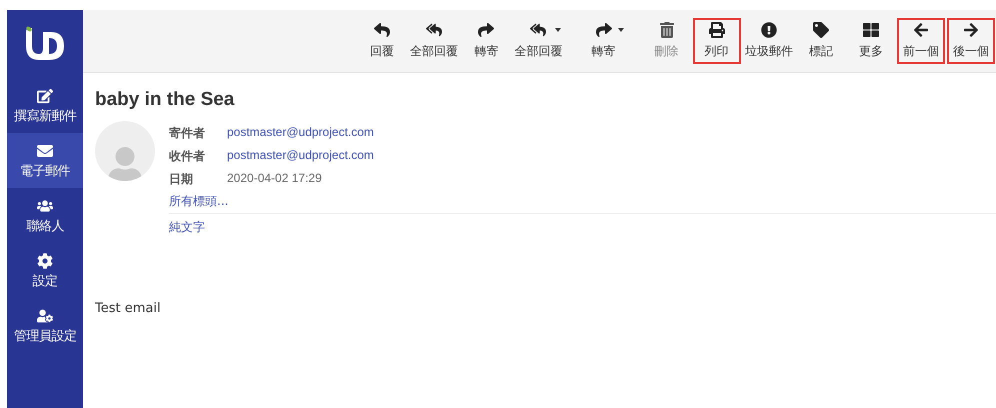 This screenshot has height=408, width=996. What do you see at coordinates (666, 30) in the screenshot?
I see `trash-icon` at bounding box center [666, 30].